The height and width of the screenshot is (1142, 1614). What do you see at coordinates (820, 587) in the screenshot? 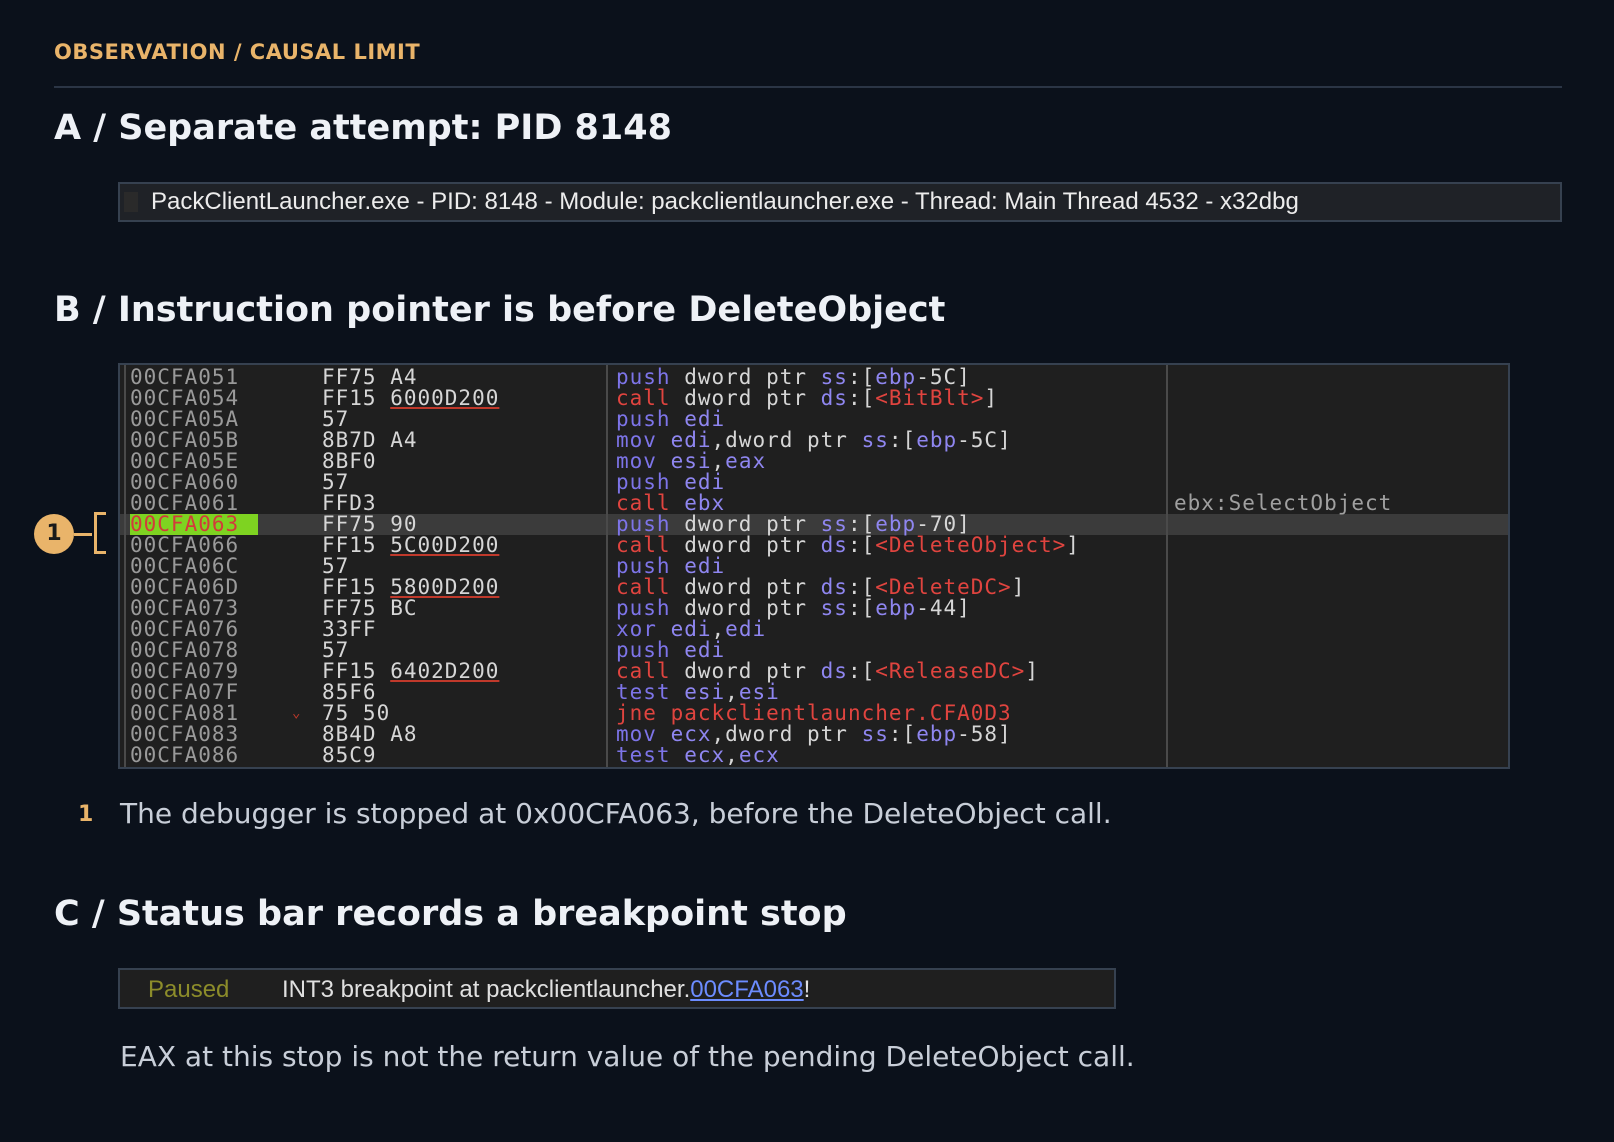
I see `disasm-instruction: call dword ptr ds:[<DeleteDC>]` at bounding box center [820, 587].